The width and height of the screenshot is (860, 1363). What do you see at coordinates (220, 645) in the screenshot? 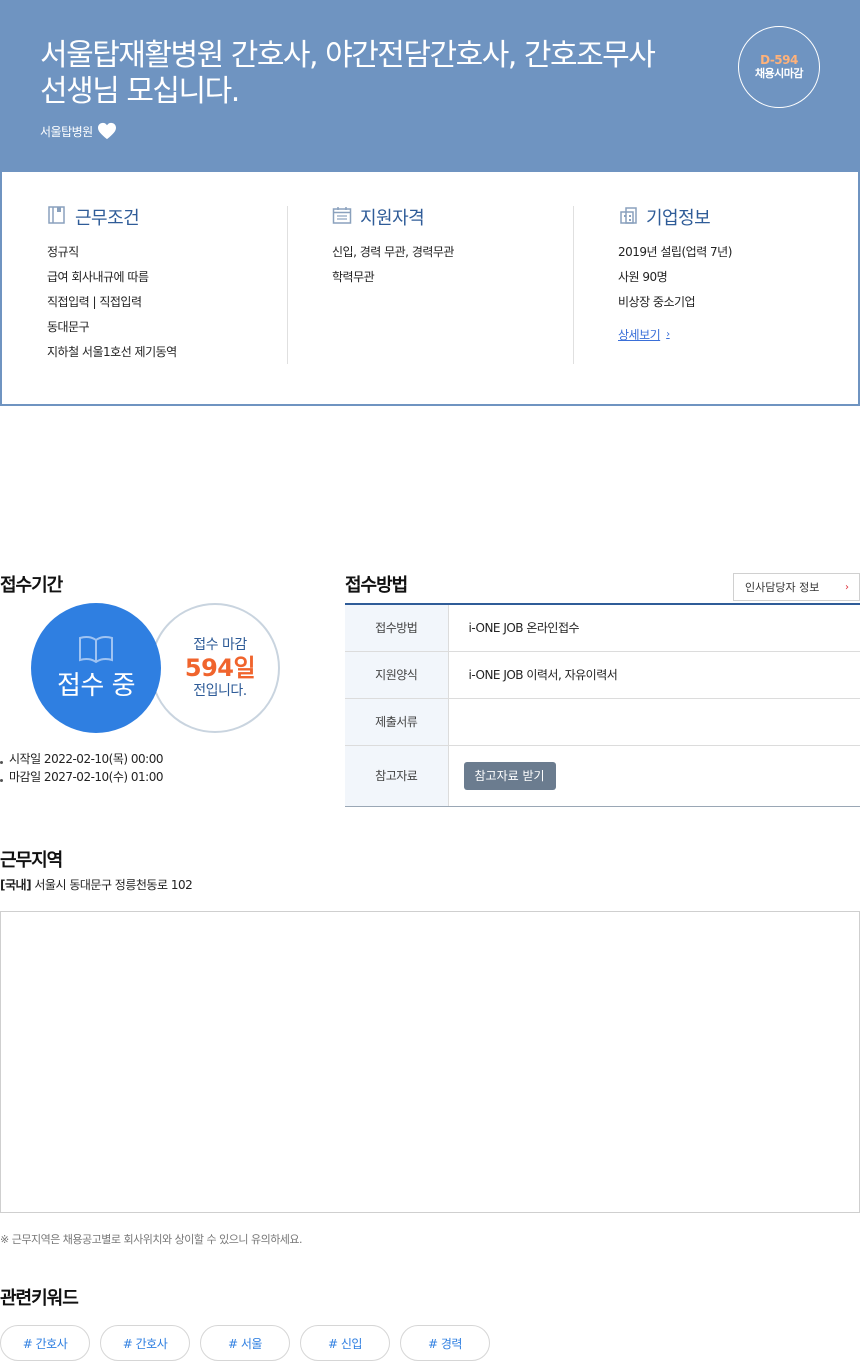
I see `deadline-label: 접수 마감` at bounding box center [220, 645].